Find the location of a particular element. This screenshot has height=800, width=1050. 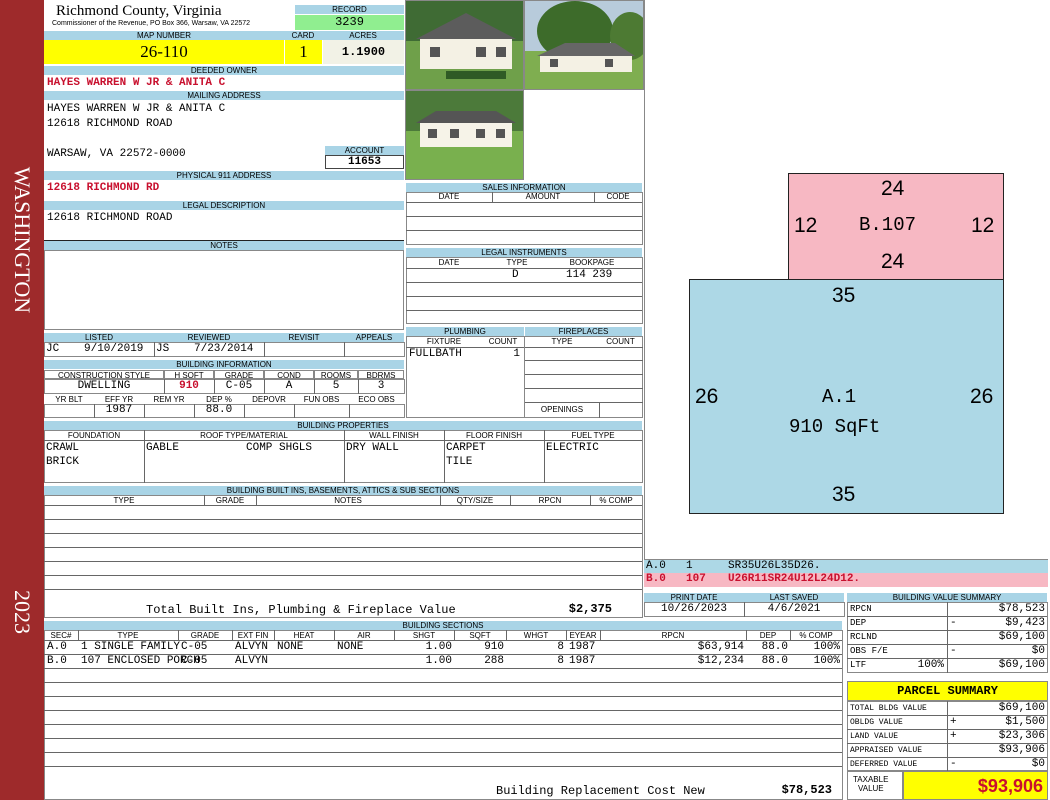

heated-sqft: 910 is located at coordinates (189, 386).